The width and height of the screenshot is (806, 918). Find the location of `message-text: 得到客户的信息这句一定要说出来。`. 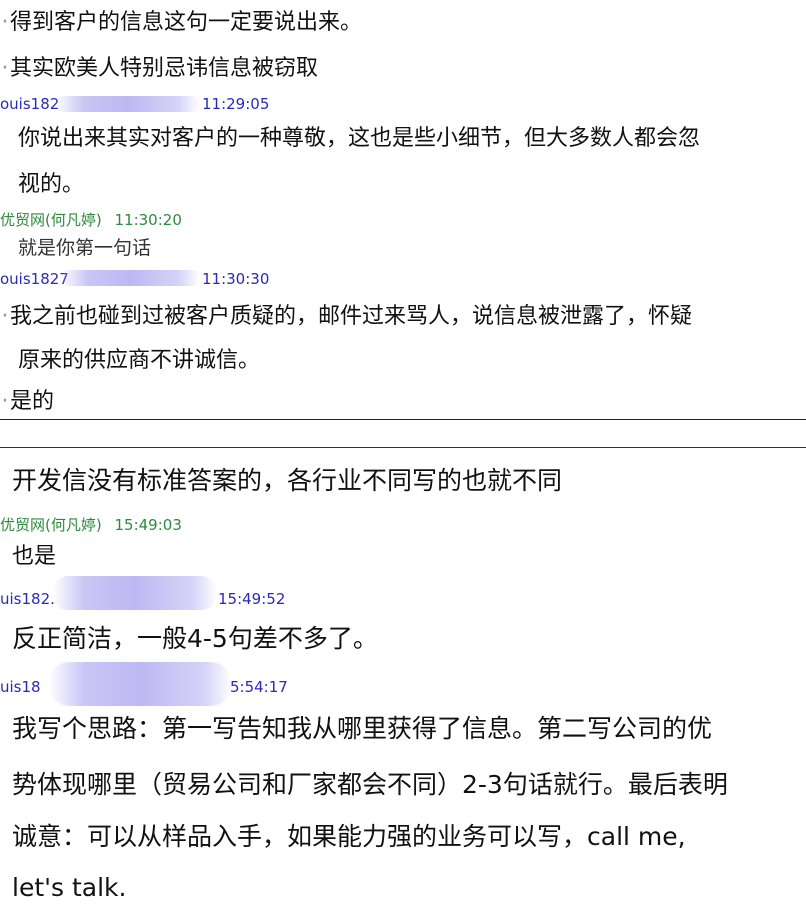

message-text: 得到客户的信息这句一定要说出来。 is located at coordinates (186, 22).